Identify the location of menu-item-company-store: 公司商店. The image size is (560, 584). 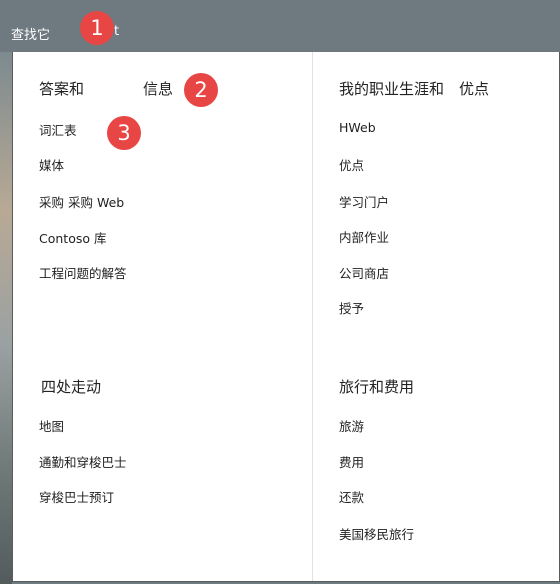
(364, 272).